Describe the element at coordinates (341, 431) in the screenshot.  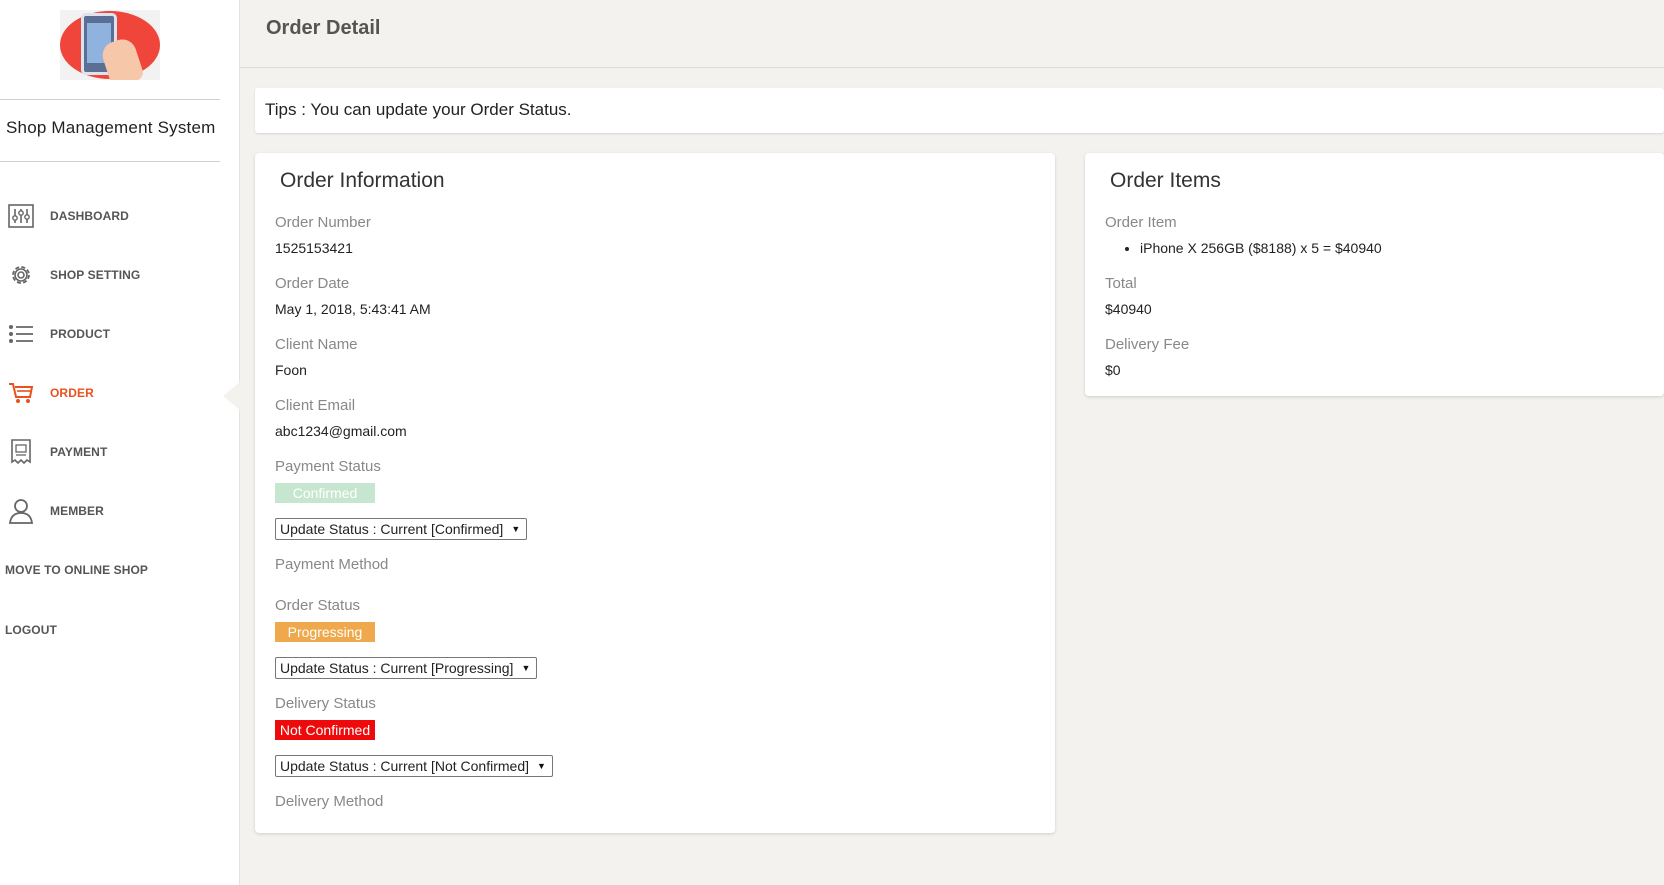
I see `client-email-value: abc1234@gmail.com` at that location.